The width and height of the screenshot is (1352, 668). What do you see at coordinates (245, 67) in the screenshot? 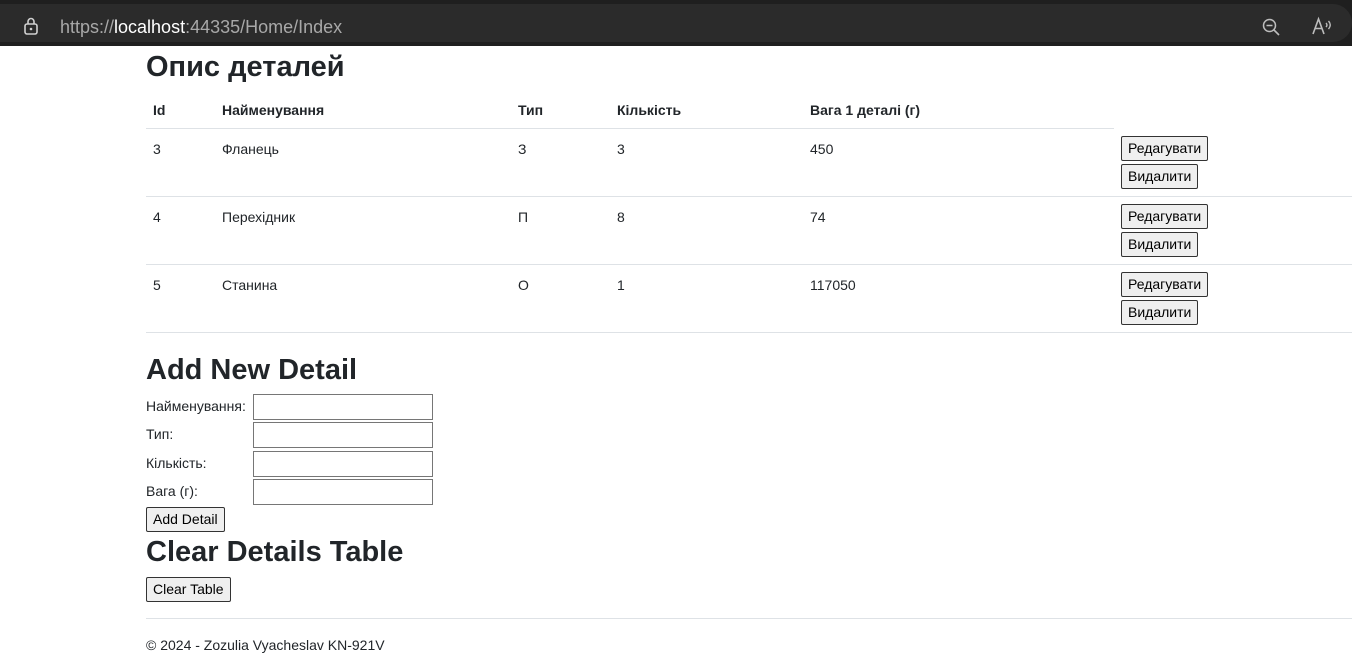
I see `page-title: Опис деталей` at bounding box center [245, 67].